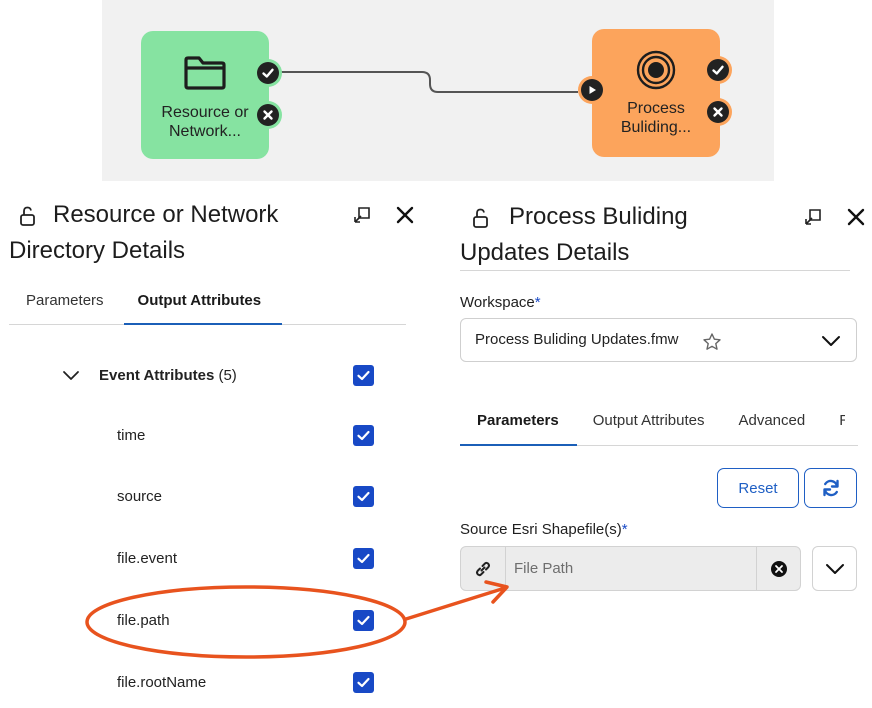 The width and height of the screenshot is (872, 708). I want to click on attribute-name: file.event, so click(147, 558).